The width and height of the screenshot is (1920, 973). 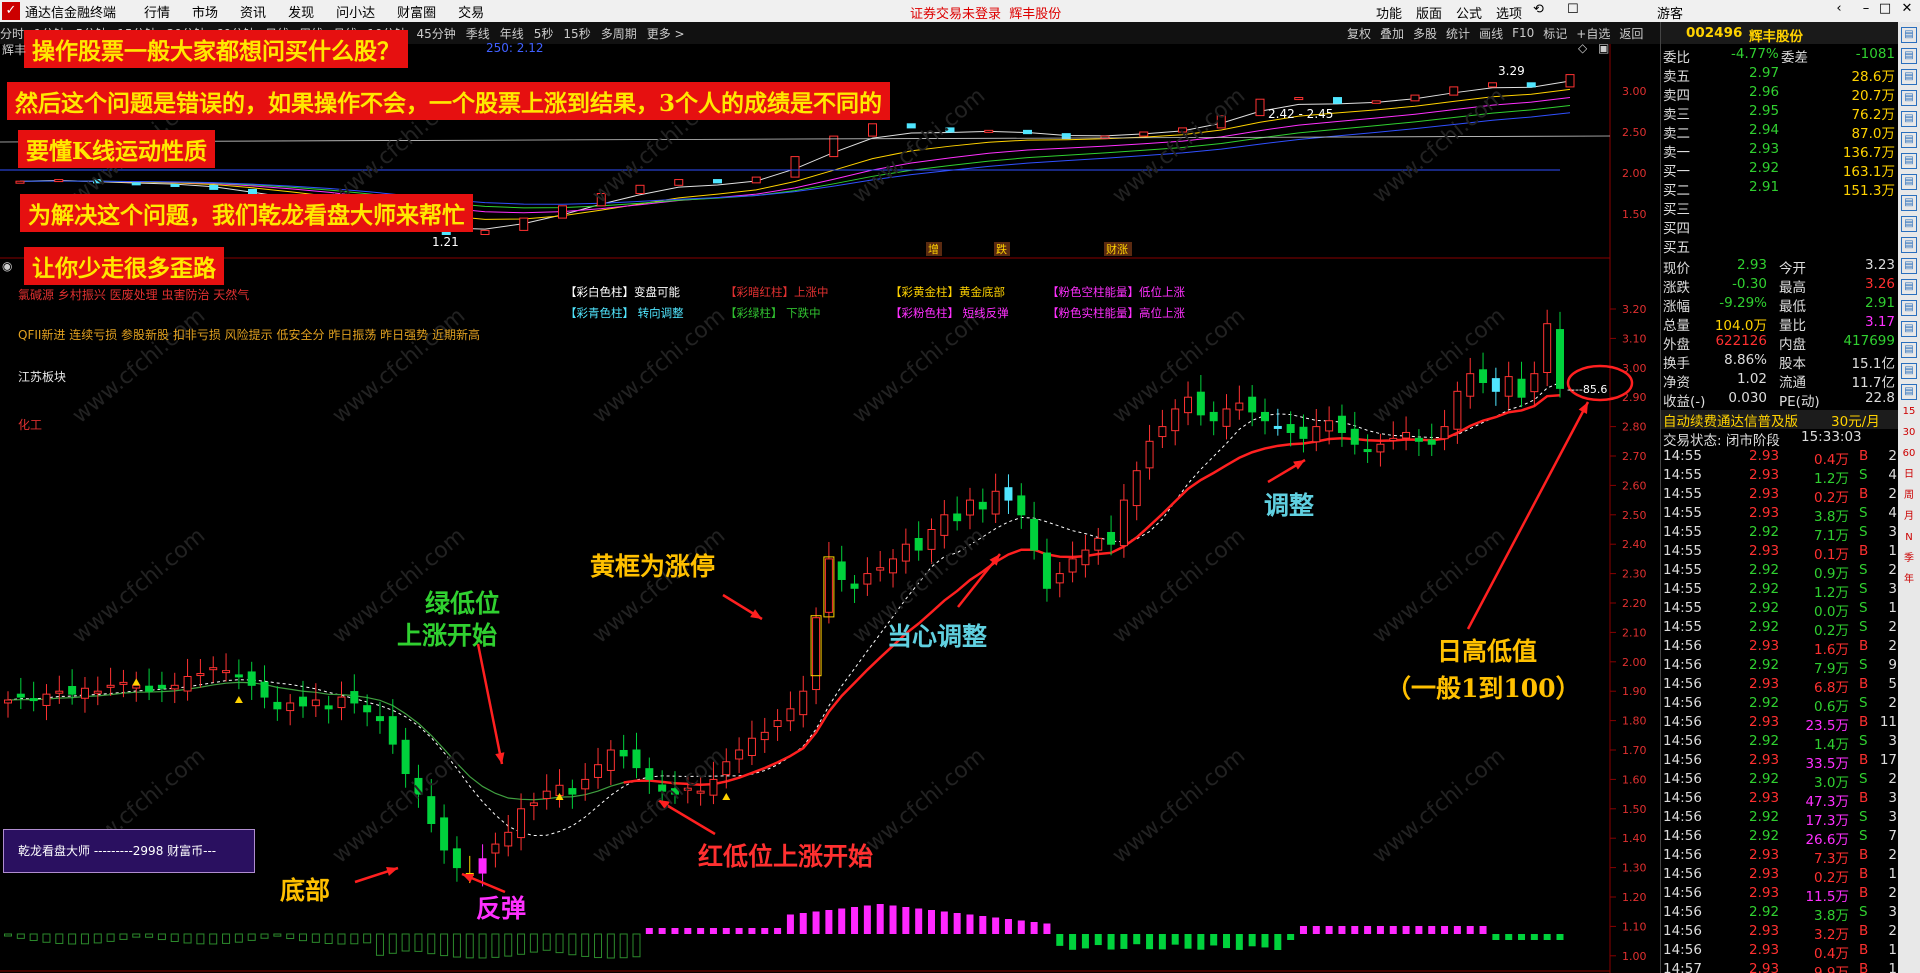 What do you see at coordinates (1429, 12) in the screenshot?
I see `menu-layout: 版面` at bounding box center [1429, 12].